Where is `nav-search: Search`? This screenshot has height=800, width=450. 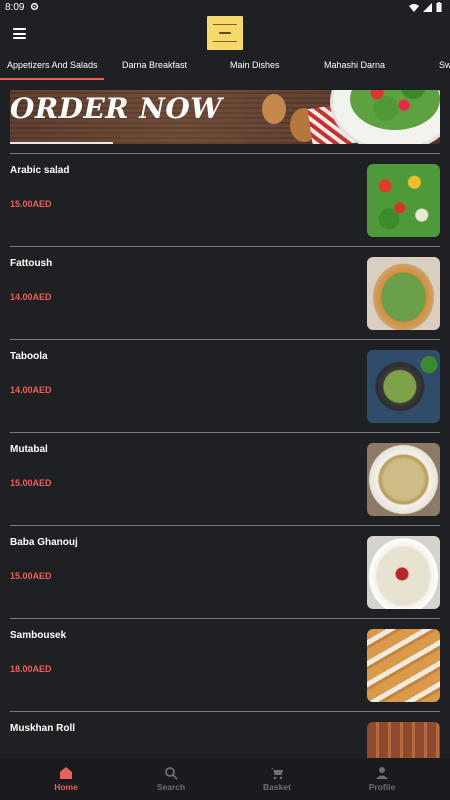 nav-search: Search is located at coordinates (171, 779).